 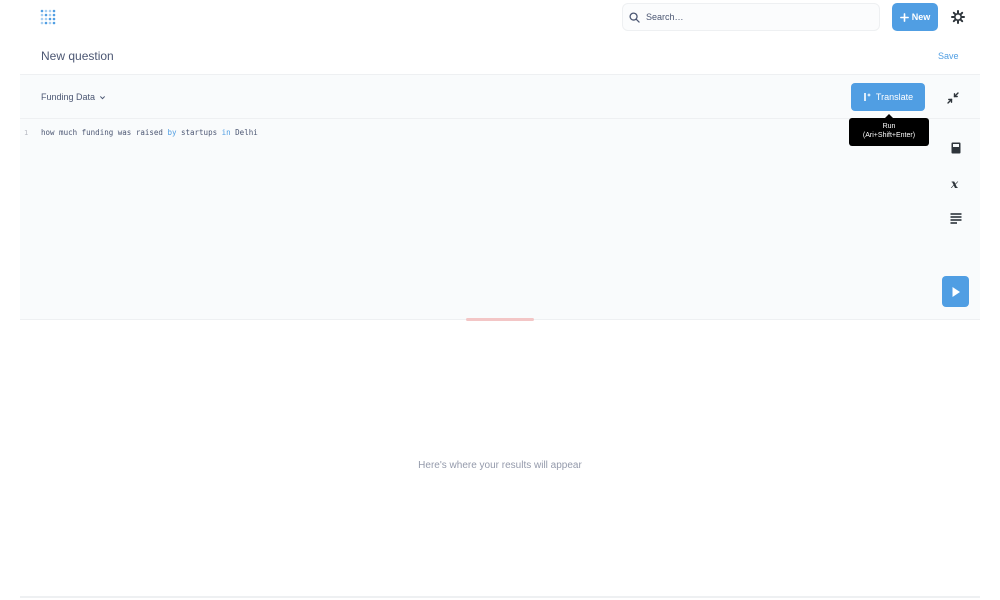 I want to click on collapse-editor-icon, so click(x=953, y=98).